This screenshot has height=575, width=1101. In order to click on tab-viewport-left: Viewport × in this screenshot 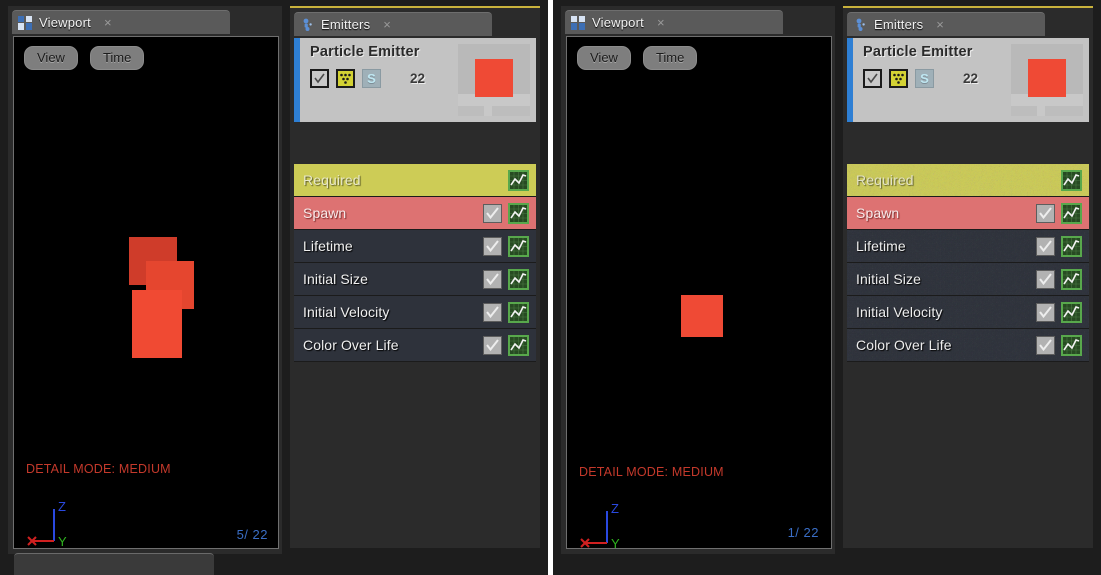, I will do `click(121, 22)`.